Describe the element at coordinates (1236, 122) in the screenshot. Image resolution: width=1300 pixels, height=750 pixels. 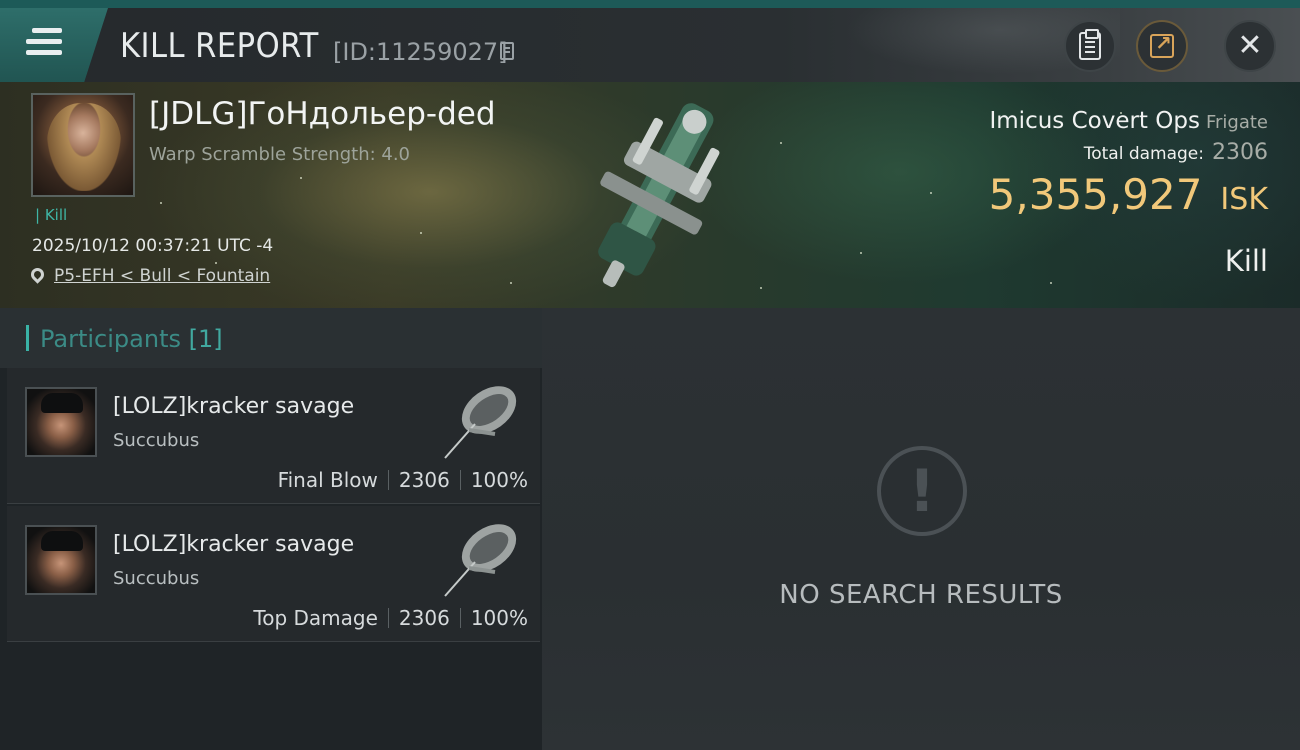
I see `victim-ship-class: Frigate` at that location.